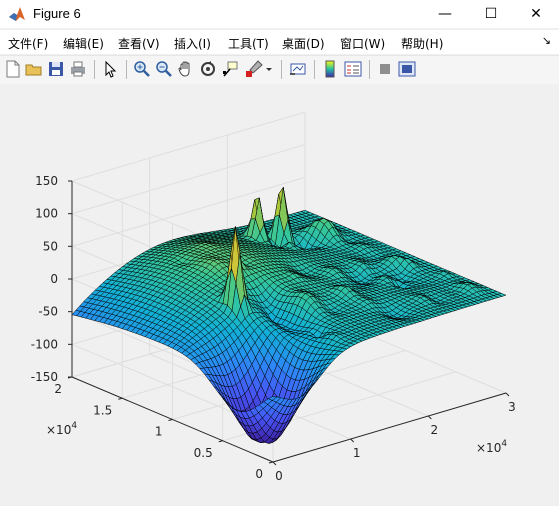 The height and width of the screenshot is (506, 559). What do you see at coordinates (142, 69) in the screenshot?
I see `zoom-in-icon` at bounding box center [142, 69].